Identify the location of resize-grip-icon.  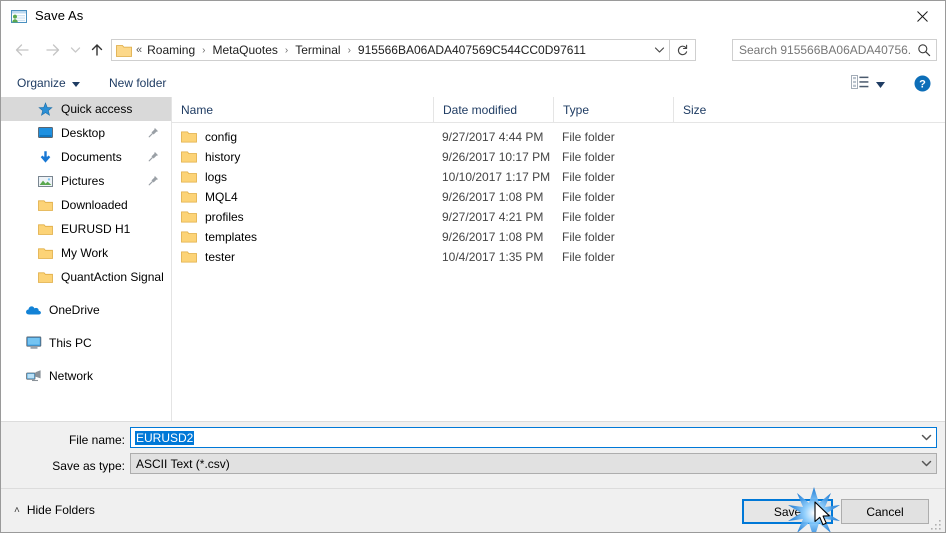
(936, 525).